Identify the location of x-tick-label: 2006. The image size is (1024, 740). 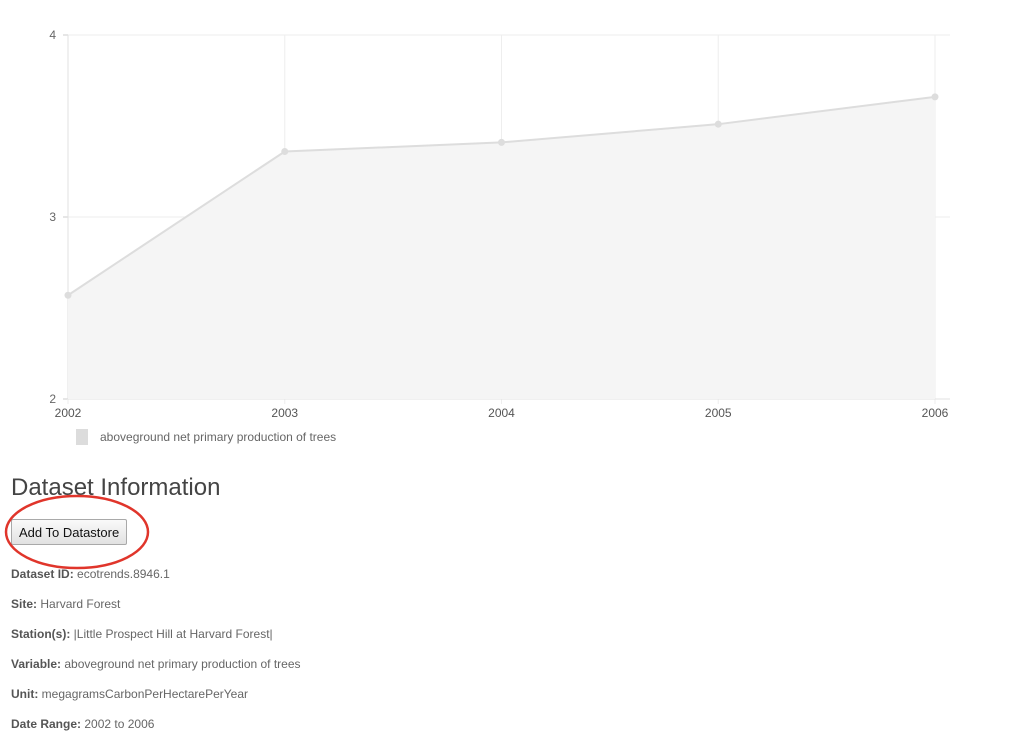
(935, 413).